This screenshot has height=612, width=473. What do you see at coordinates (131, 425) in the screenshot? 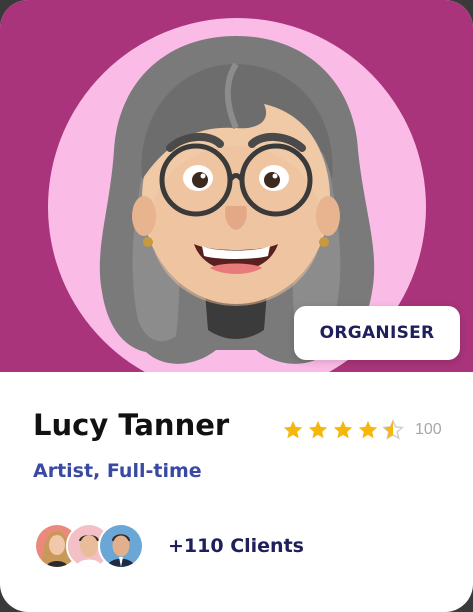
I see `profile-name: Lucy Tanner` at bounding box center [131, 425].